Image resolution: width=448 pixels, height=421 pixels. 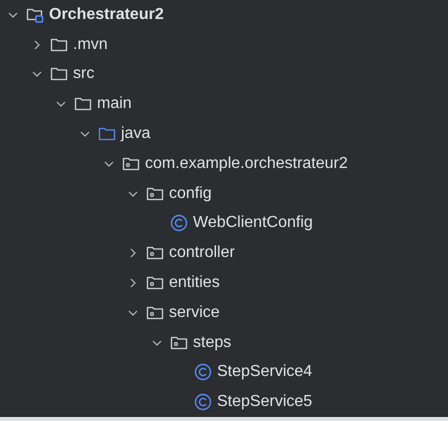 I want to click on tree-item-label: .mvn, so click(x=90, y=44).